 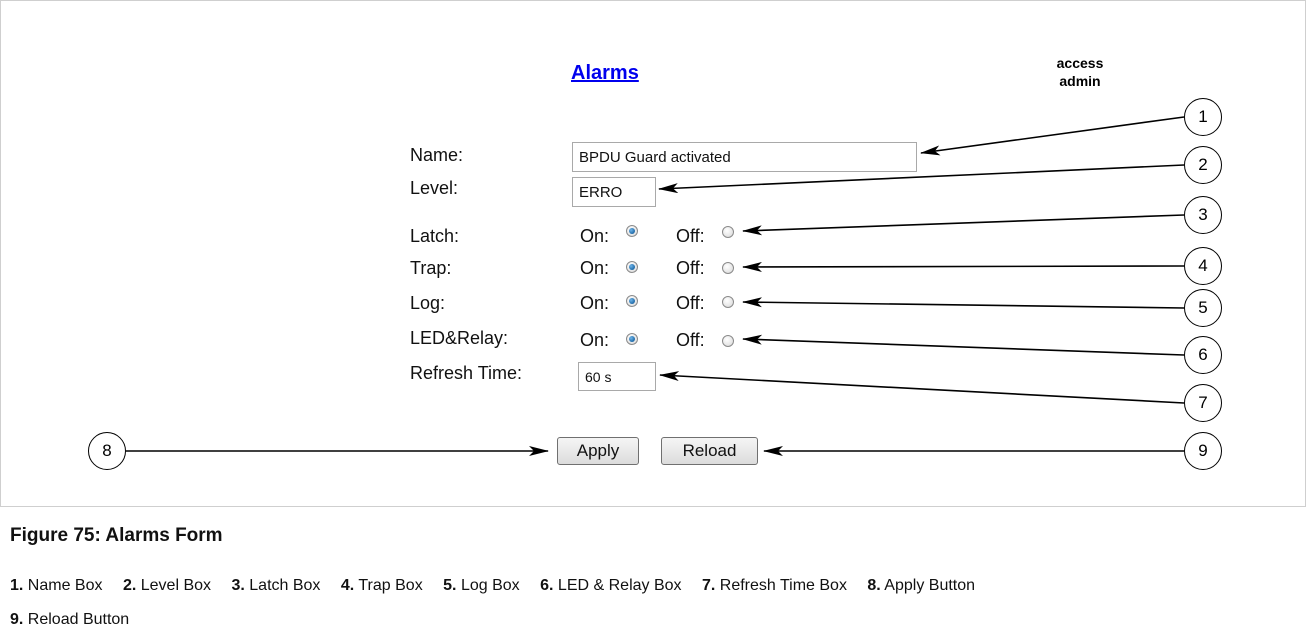 What do you see at coordinates (632, 301) in the screenshot?
I see `log-on-radio` at bounding box center [632, 301].